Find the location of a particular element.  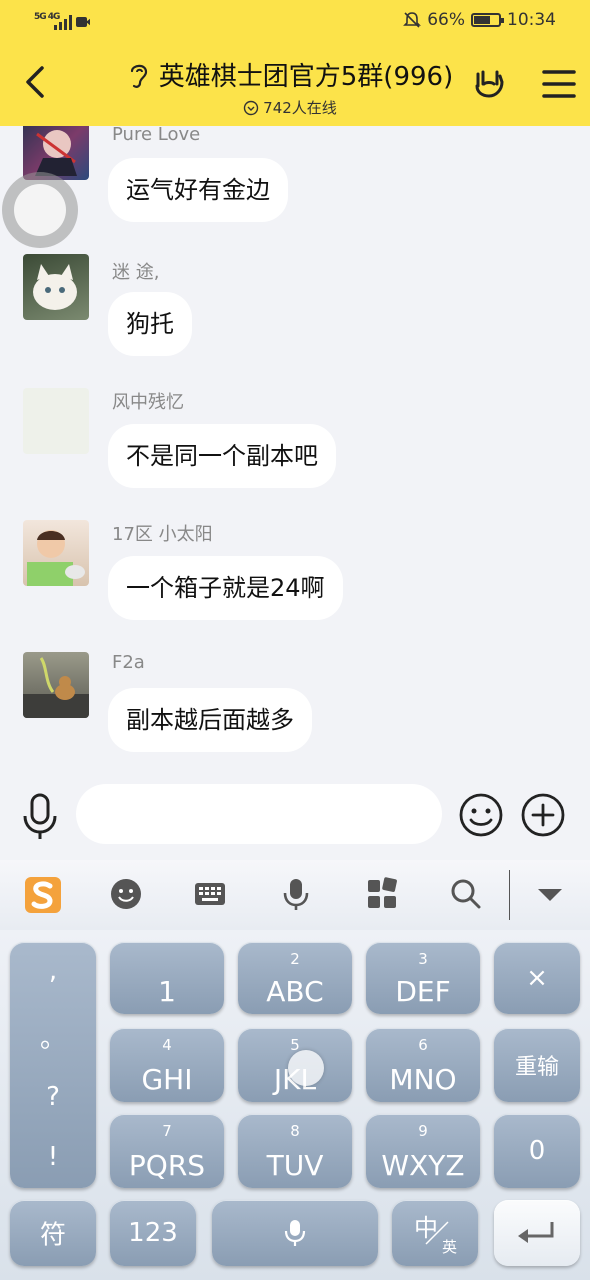

sender-name: F2a is located at coordinates (128, 662).